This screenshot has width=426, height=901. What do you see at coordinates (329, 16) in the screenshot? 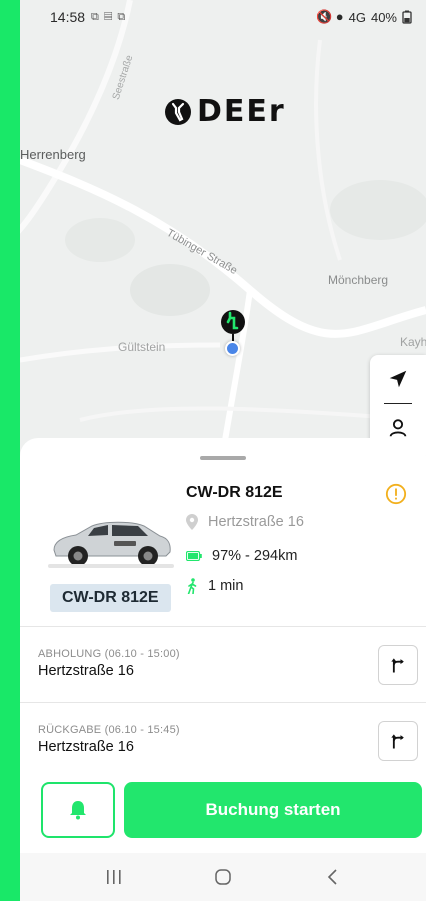
I see `status-icons: 🔇 ●` at bounding box center [329, 16].